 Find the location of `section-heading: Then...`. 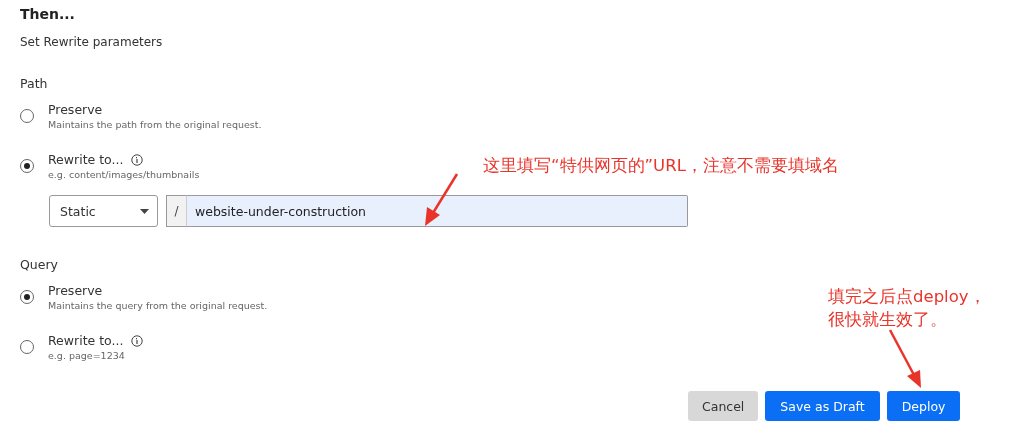

section-heading: Then... is located at coordinates (48, 15).